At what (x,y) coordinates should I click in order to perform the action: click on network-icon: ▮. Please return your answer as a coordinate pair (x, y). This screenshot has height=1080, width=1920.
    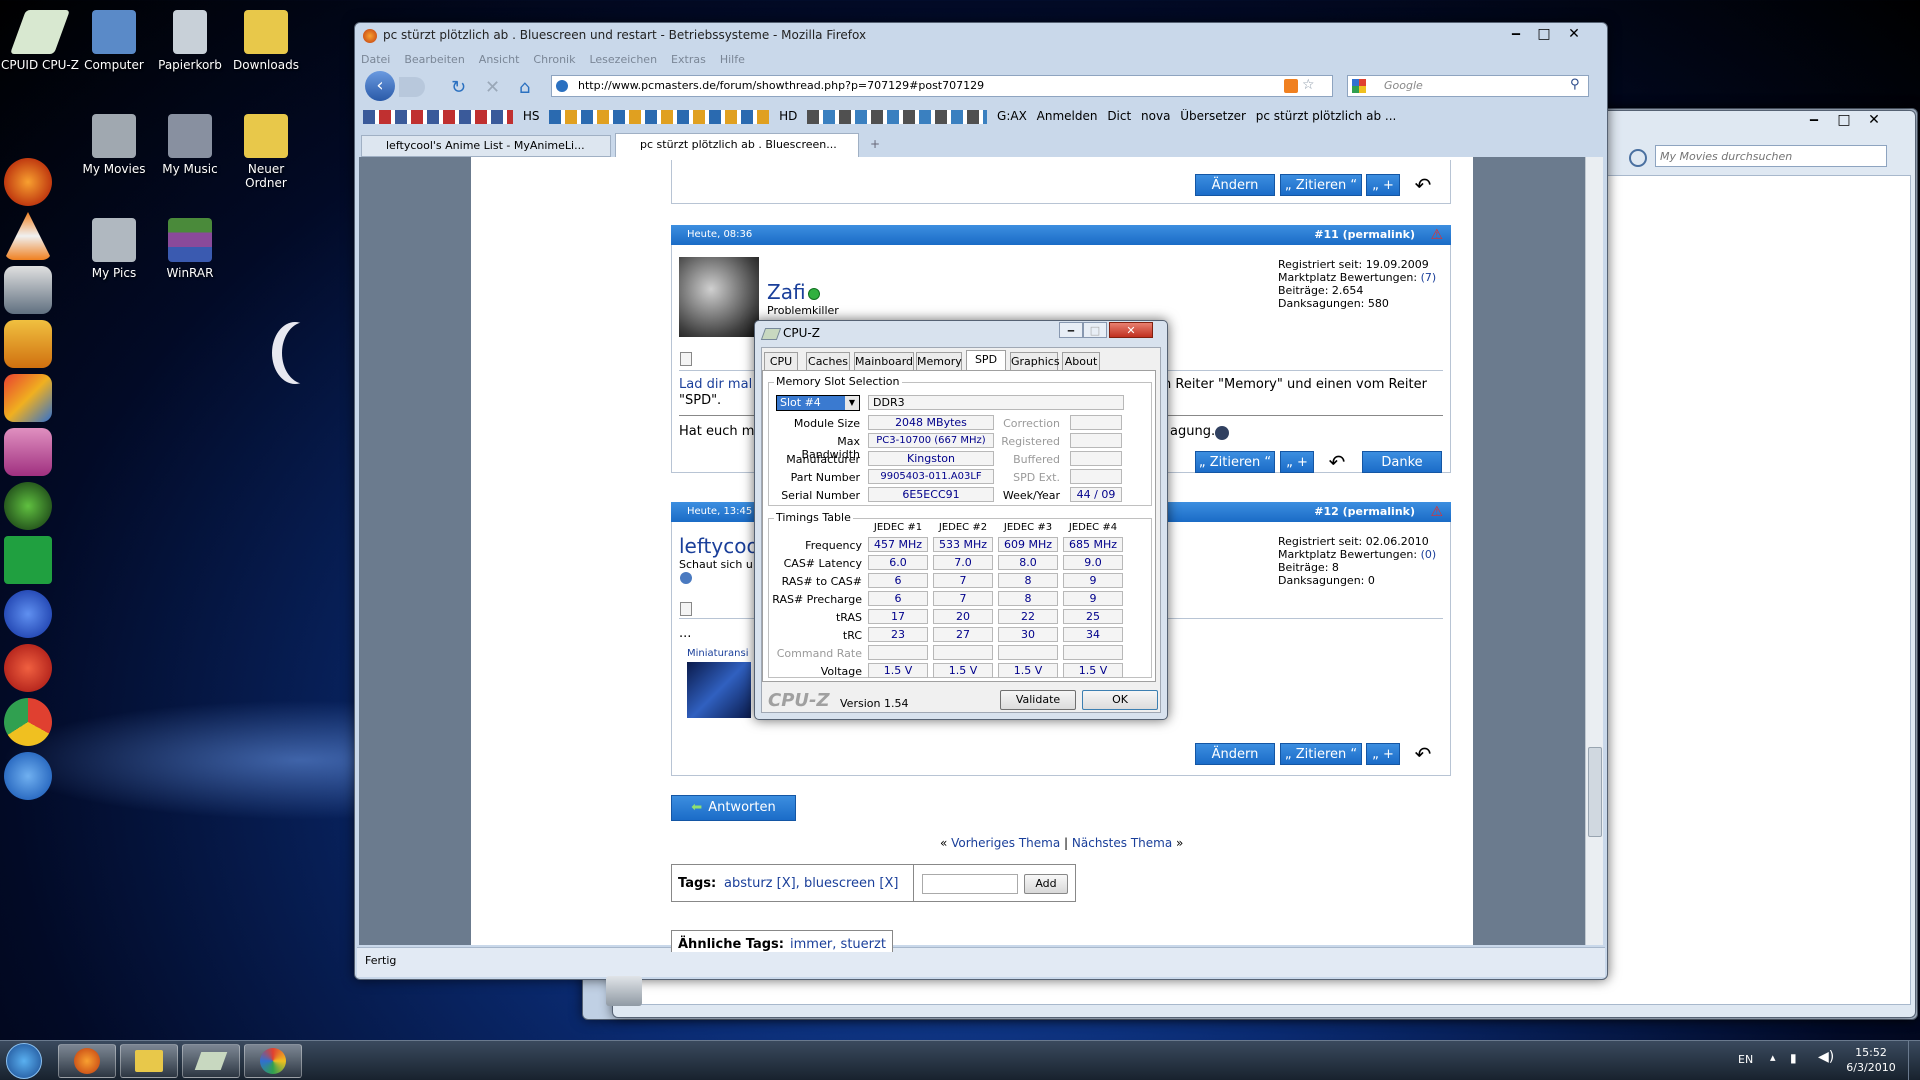
    Looking at the image, I should click on (1793, 1058).